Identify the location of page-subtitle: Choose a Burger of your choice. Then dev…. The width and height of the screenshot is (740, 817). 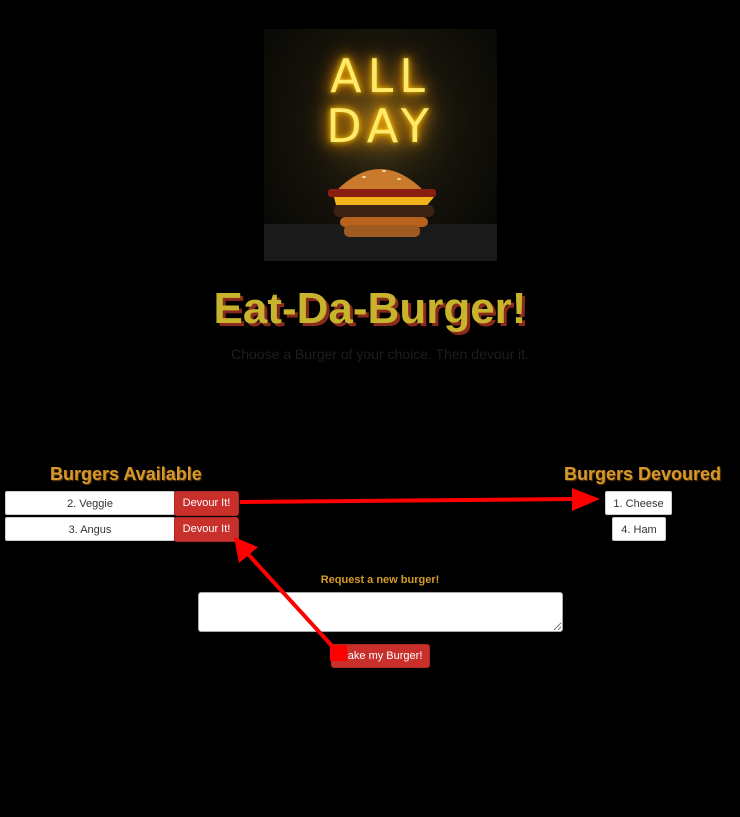
(380, 354).